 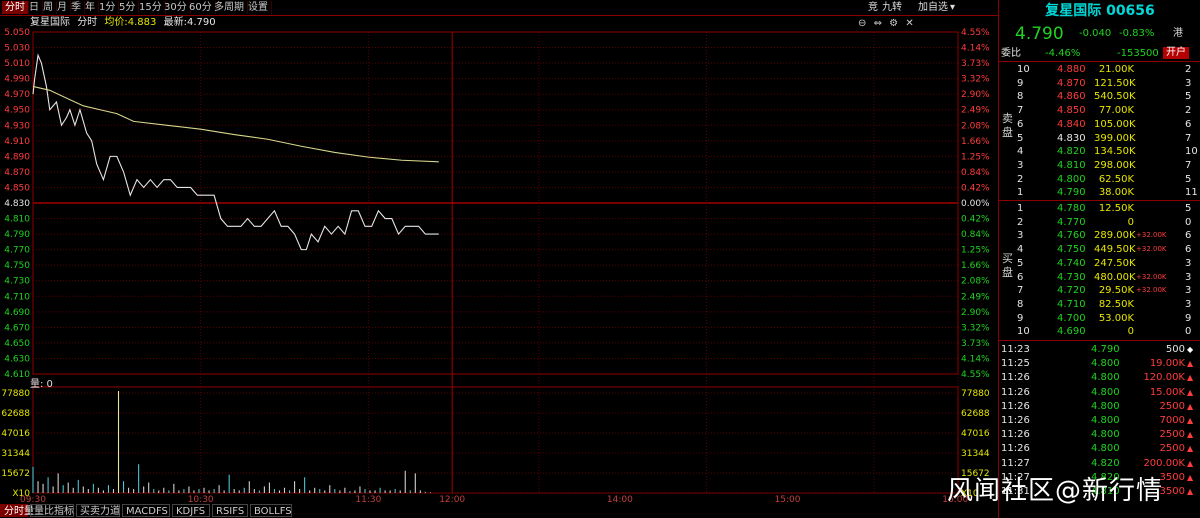 I want to click on indicator-tab-6: BOLLFS, so click(x=271, y=510).